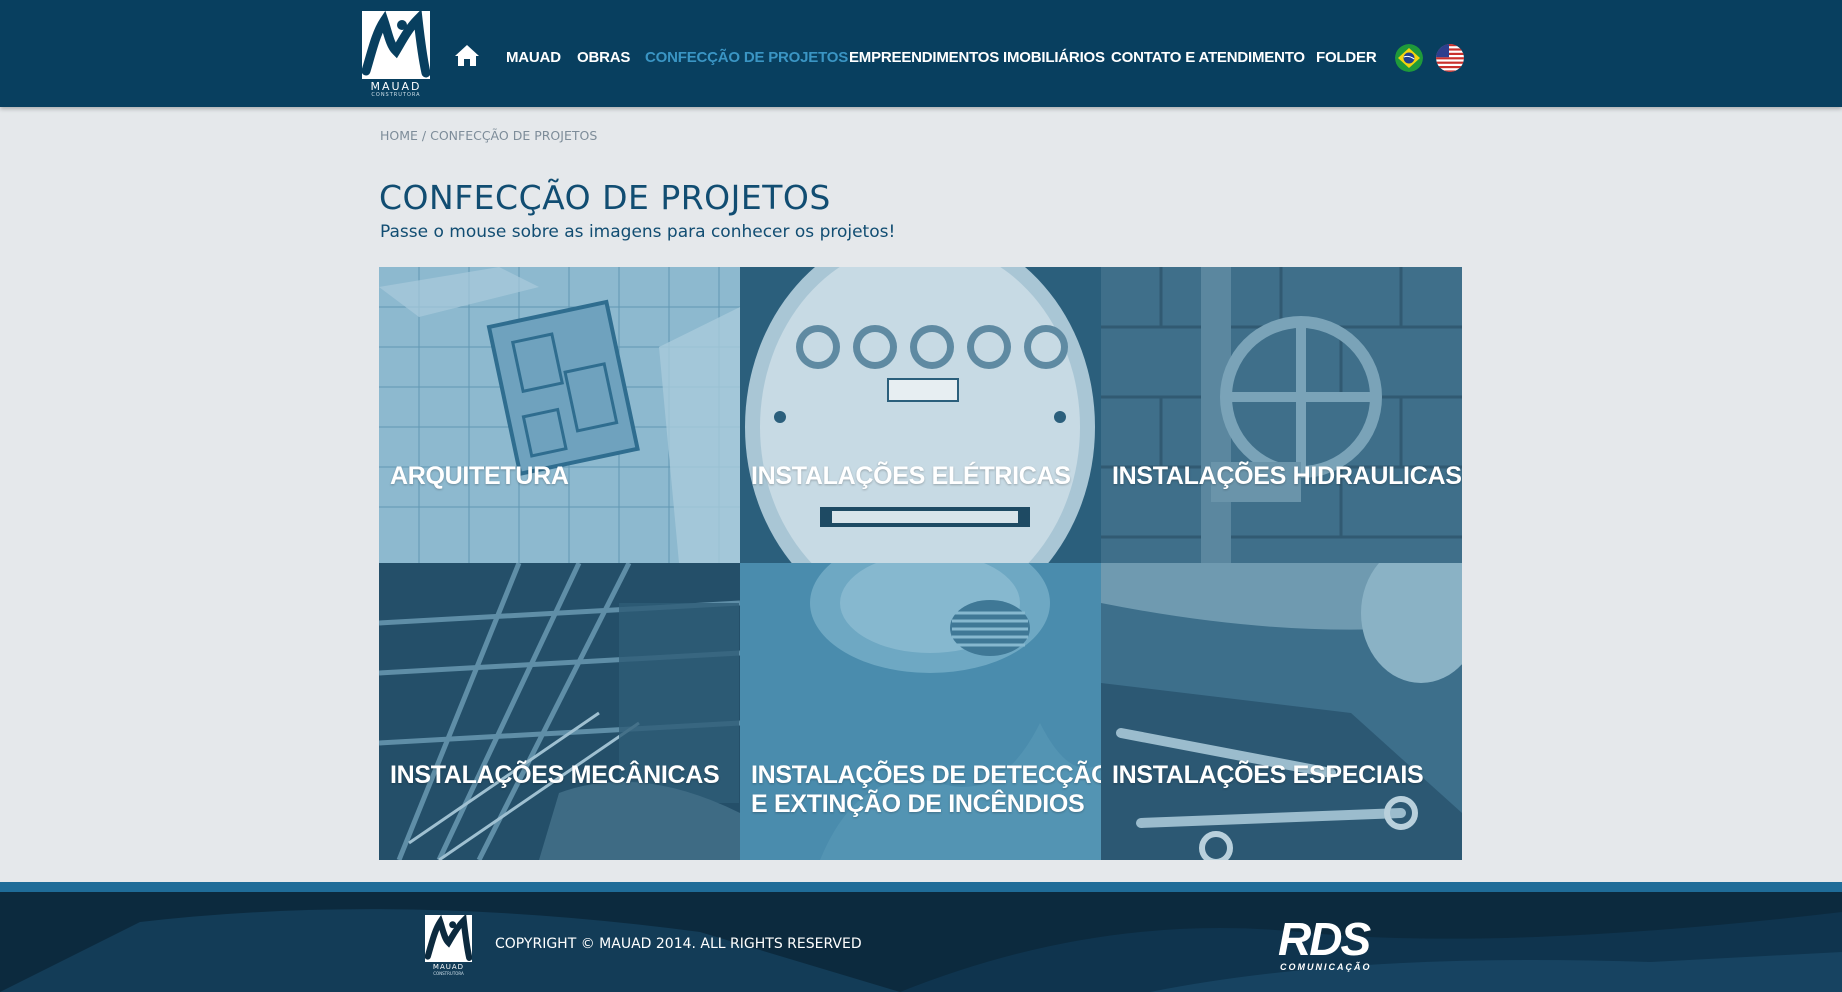  Describe the element at coordinates (1450, 58) in the screenshot. I see `usa-flag-icon` at that location.